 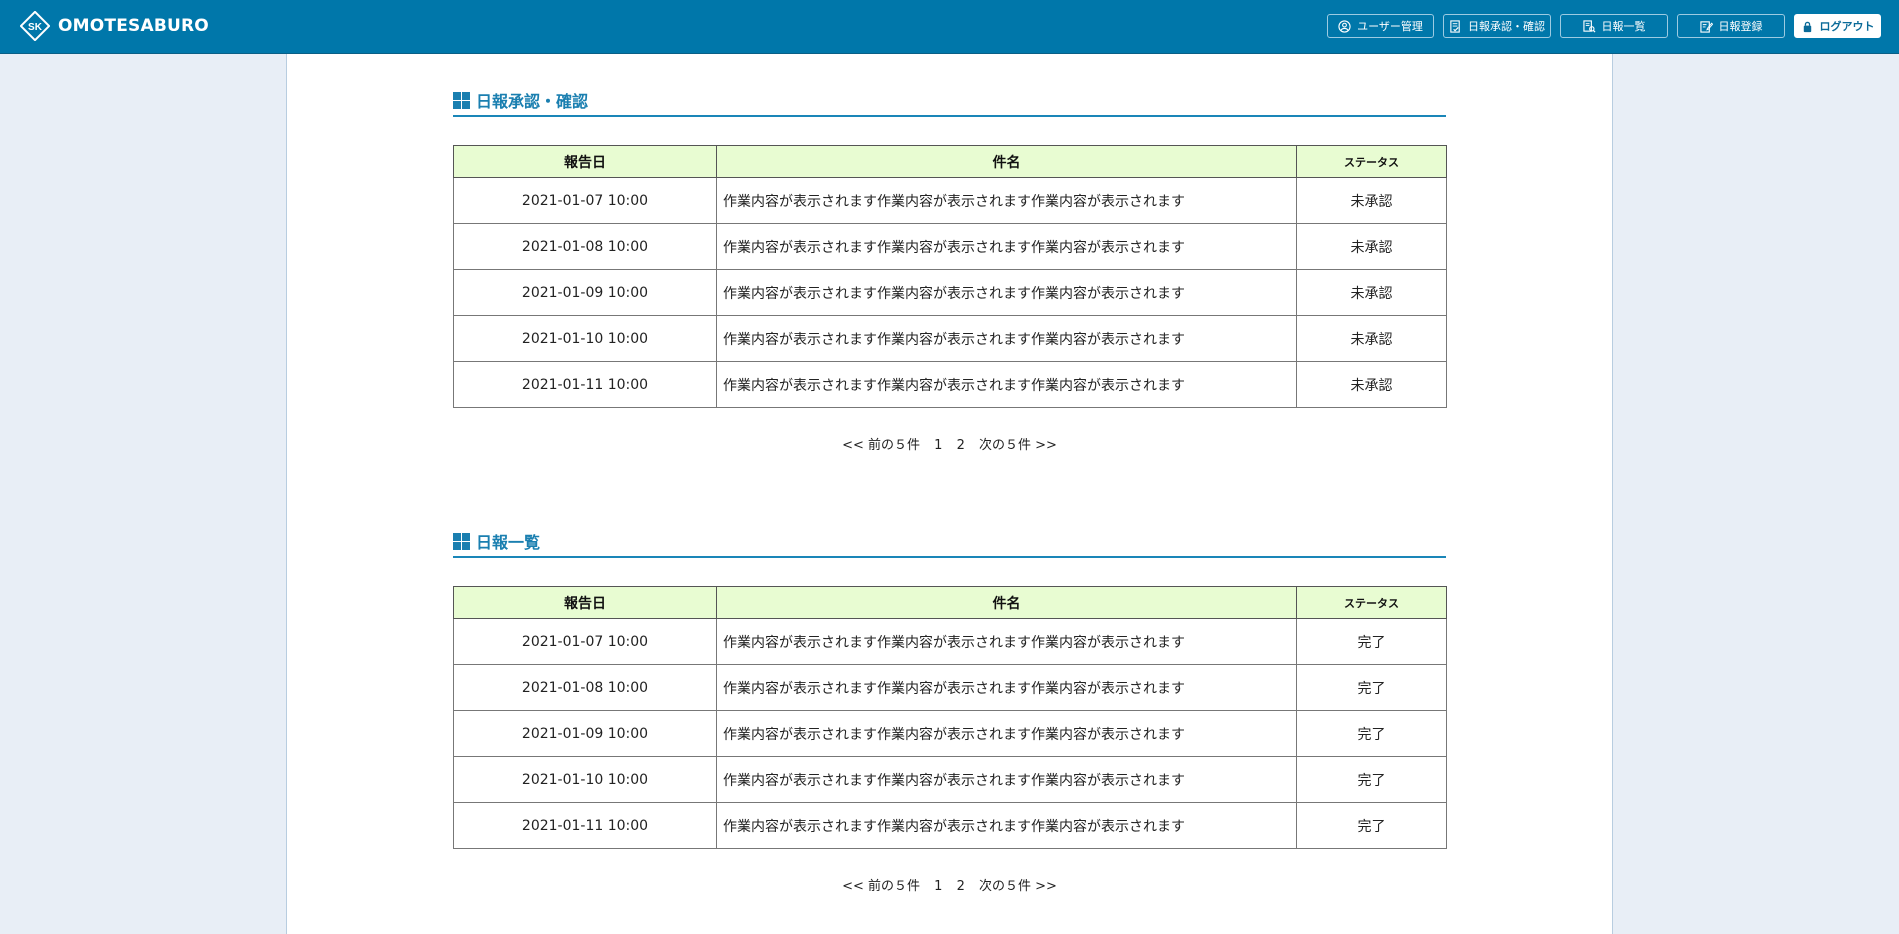 I want to click on brand-name: OMOTESABURO, so click(x=133, y=26).